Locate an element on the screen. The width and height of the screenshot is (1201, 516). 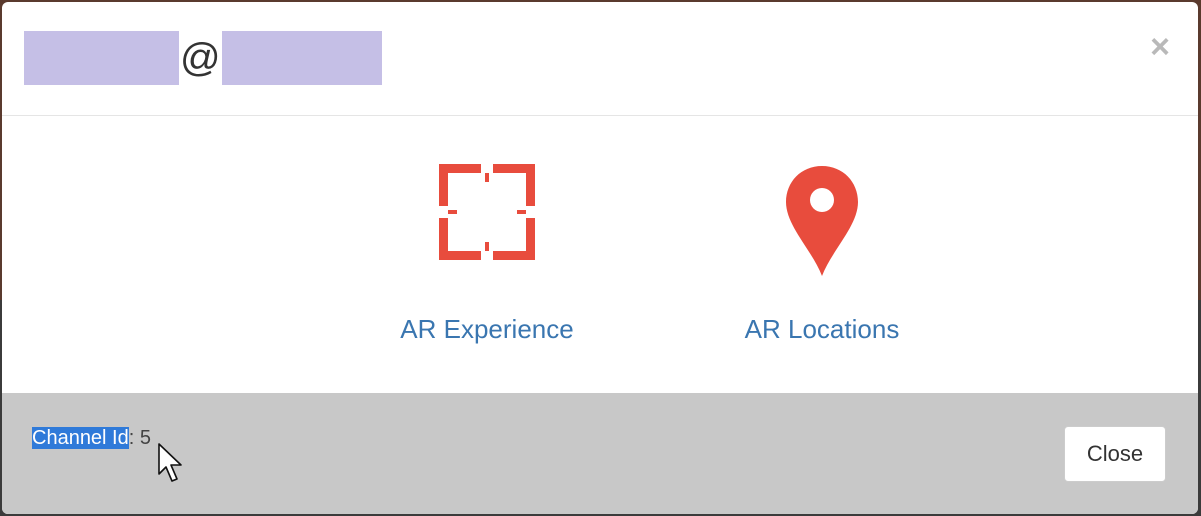
close-button: Close is located at coordinates (1115, 454).